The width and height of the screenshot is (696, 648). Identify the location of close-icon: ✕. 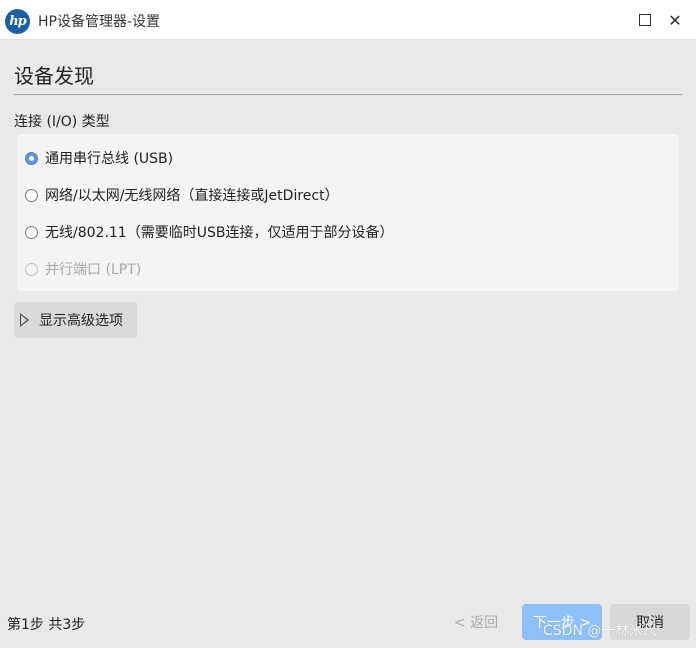
(675, 20).